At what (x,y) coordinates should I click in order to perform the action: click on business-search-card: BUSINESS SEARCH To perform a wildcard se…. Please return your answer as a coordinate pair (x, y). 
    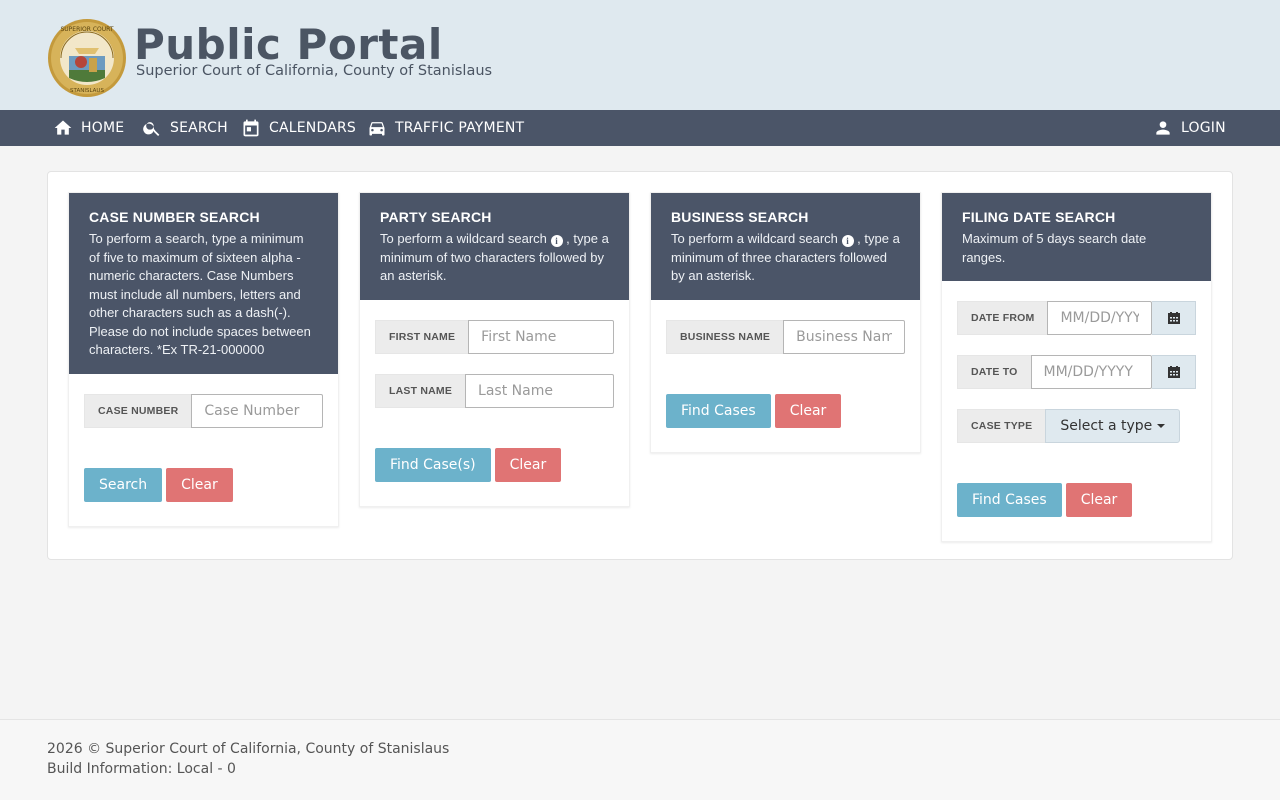
    Looking at the image, I should click on (785, 322).